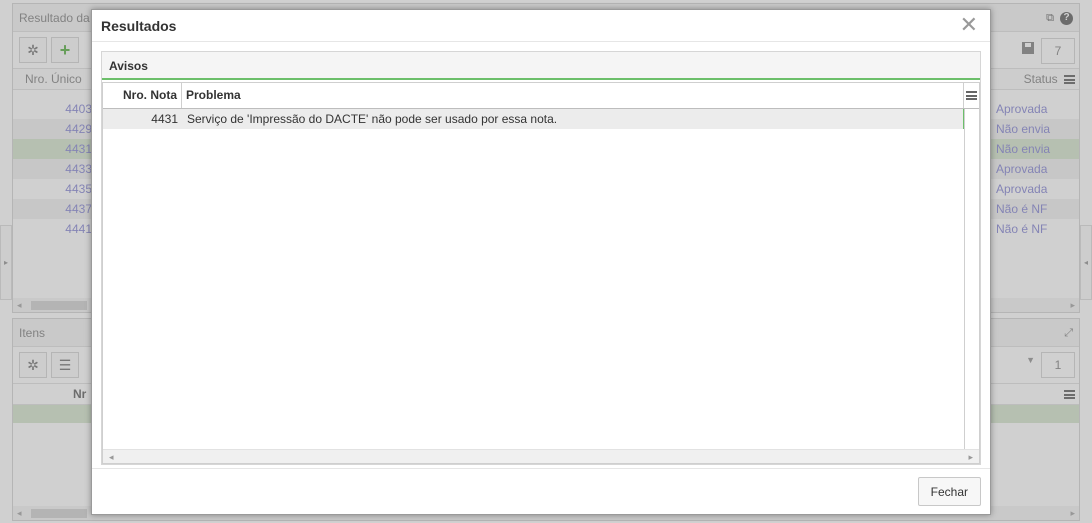 Image resolution: width=1092 pixels, height=523 pixels. I want to click on scroll-right-icon: ▸, so click(970, 457).